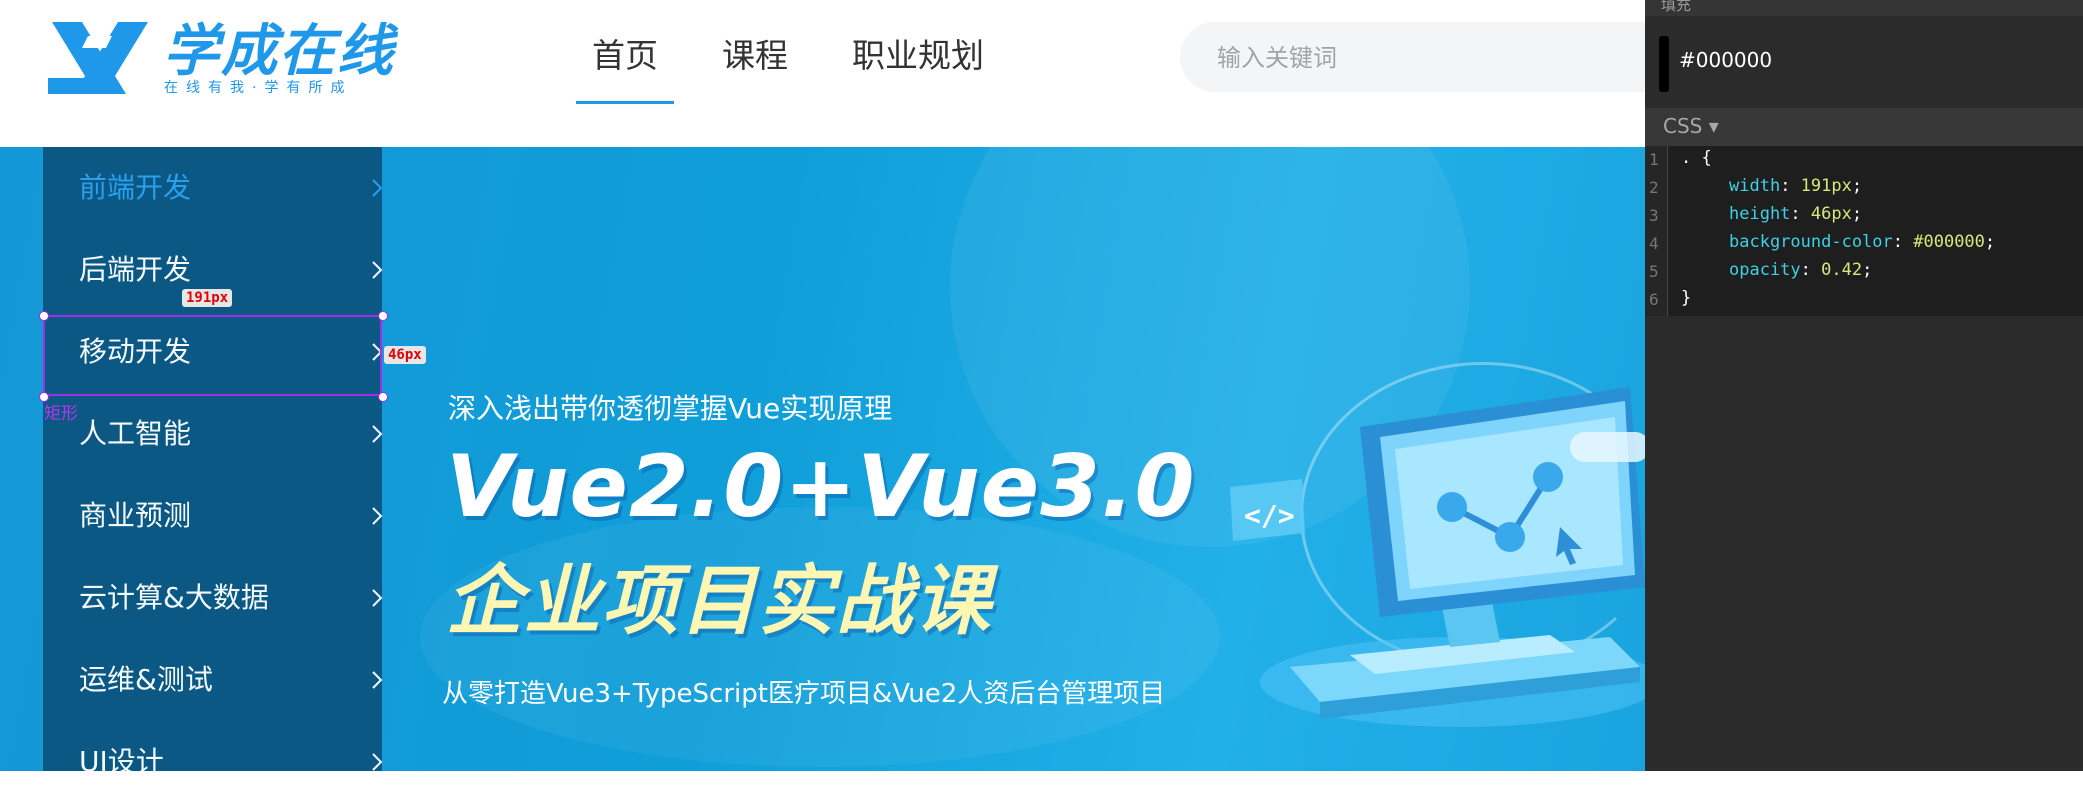  I want to click on search-box, so click(1440, 58).